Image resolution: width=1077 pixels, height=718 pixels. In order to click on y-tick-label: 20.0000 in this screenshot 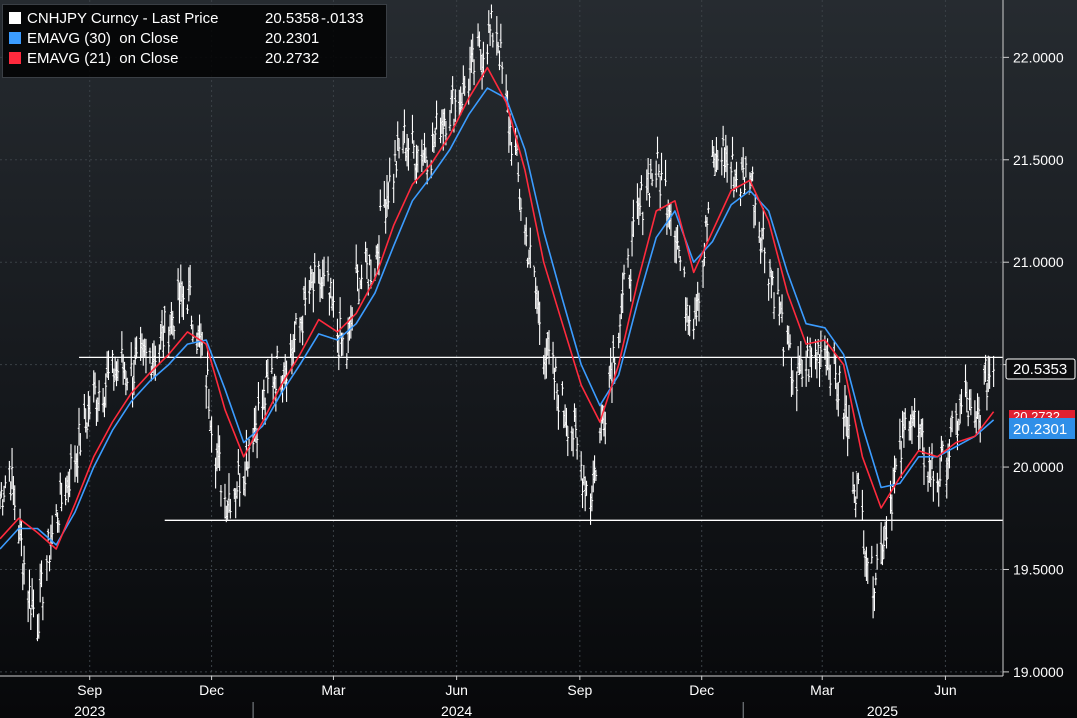, I will do `click(1038, 467)`.